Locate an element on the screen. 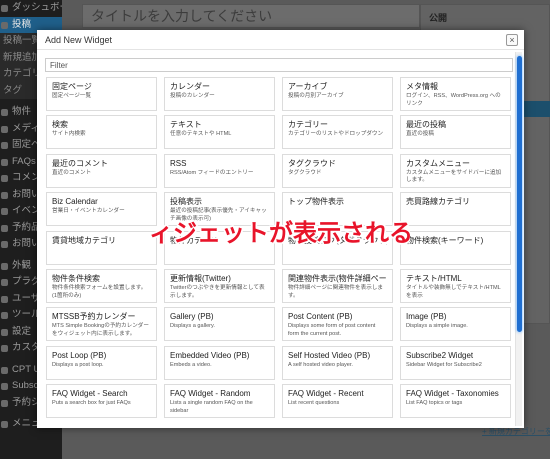  widget-item: テキスト 任意のテキストや HTML is located at coordinates (219, 132).